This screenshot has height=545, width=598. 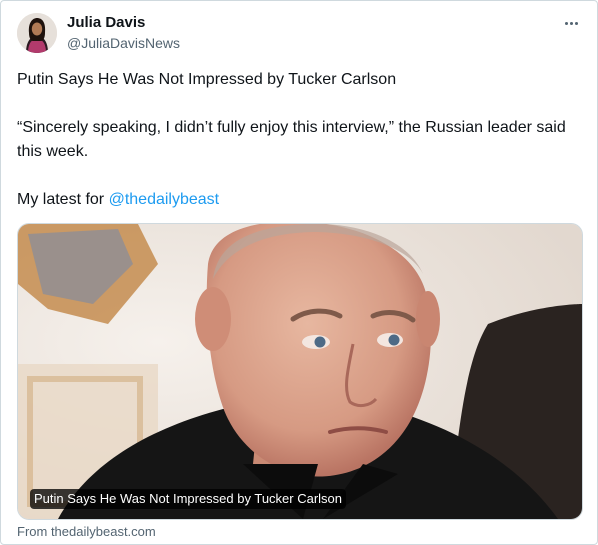 I want to click on more-options-icon, so click(x=571, y=23).